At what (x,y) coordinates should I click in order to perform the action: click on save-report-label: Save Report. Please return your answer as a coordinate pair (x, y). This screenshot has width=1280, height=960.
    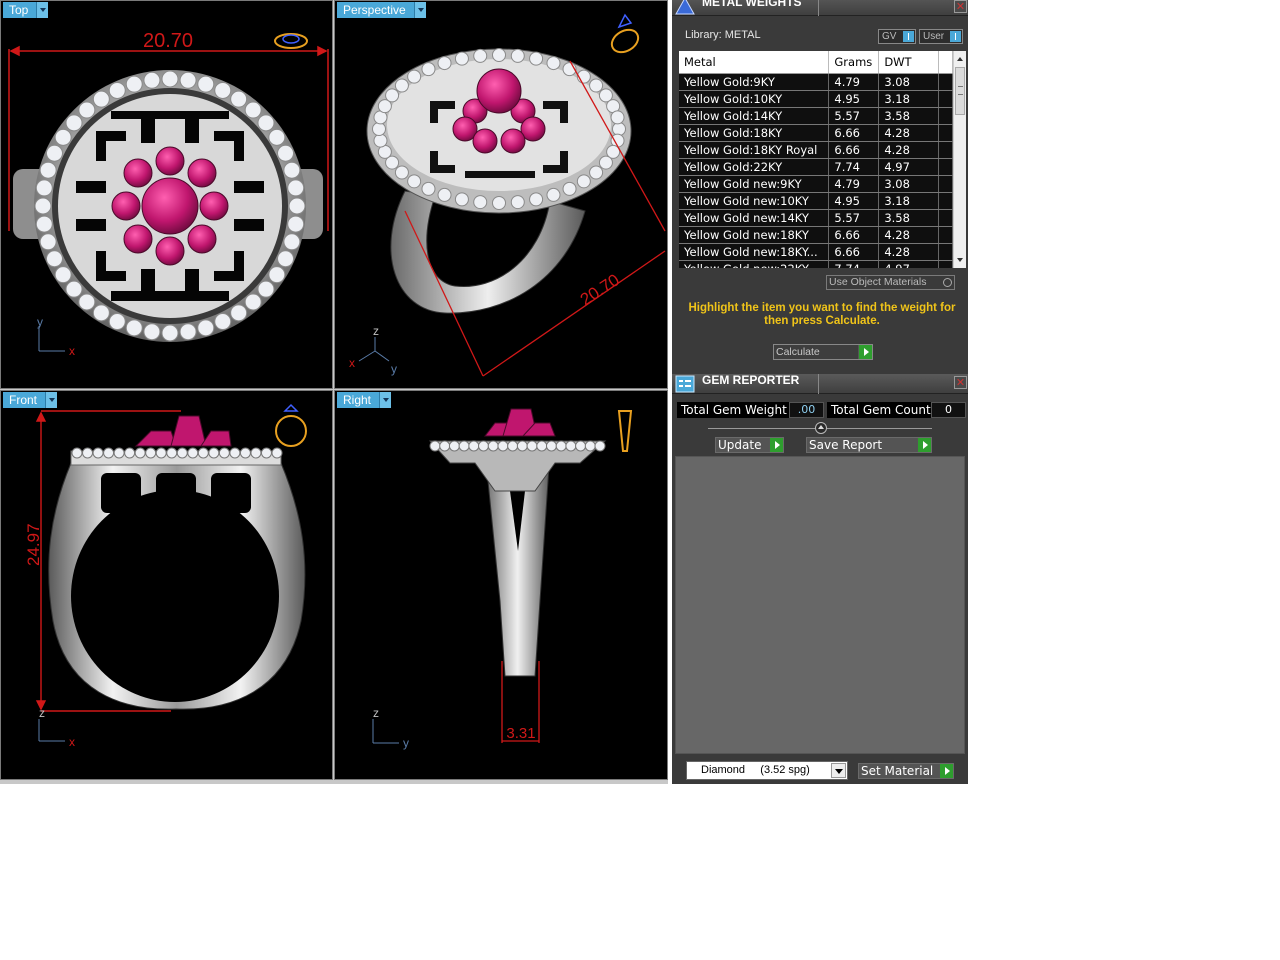
    Looking at the image, I should click on (846, 445).